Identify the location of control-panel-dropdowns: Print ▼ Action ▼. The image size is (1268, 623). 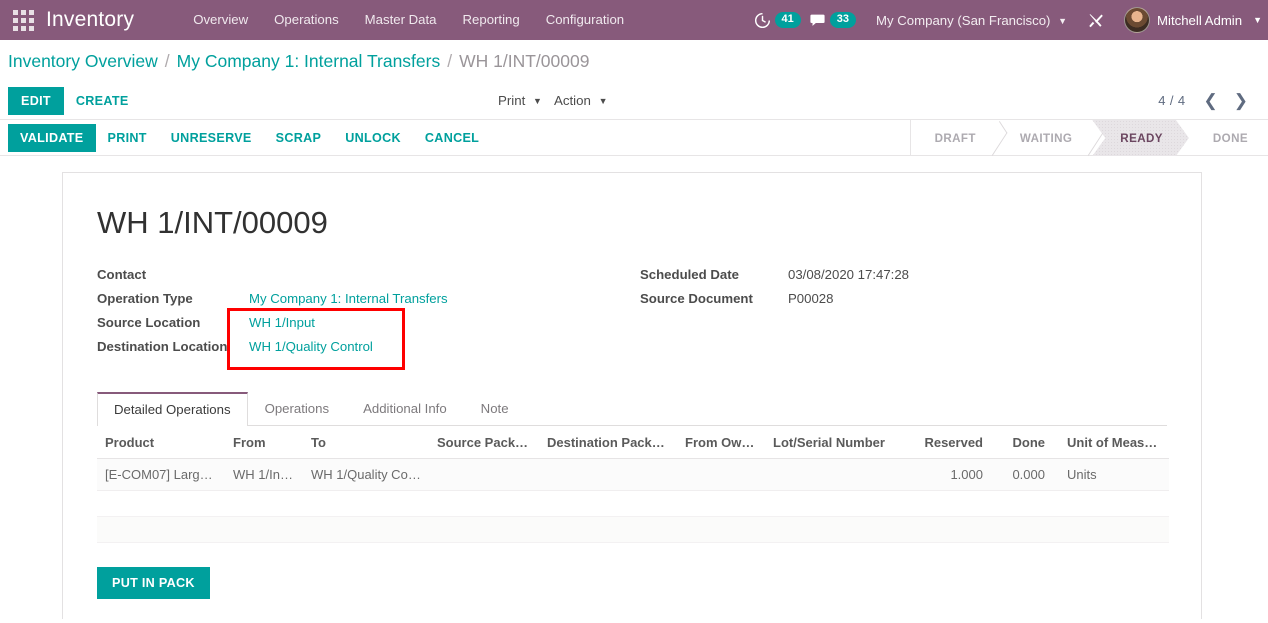
(553, 100).